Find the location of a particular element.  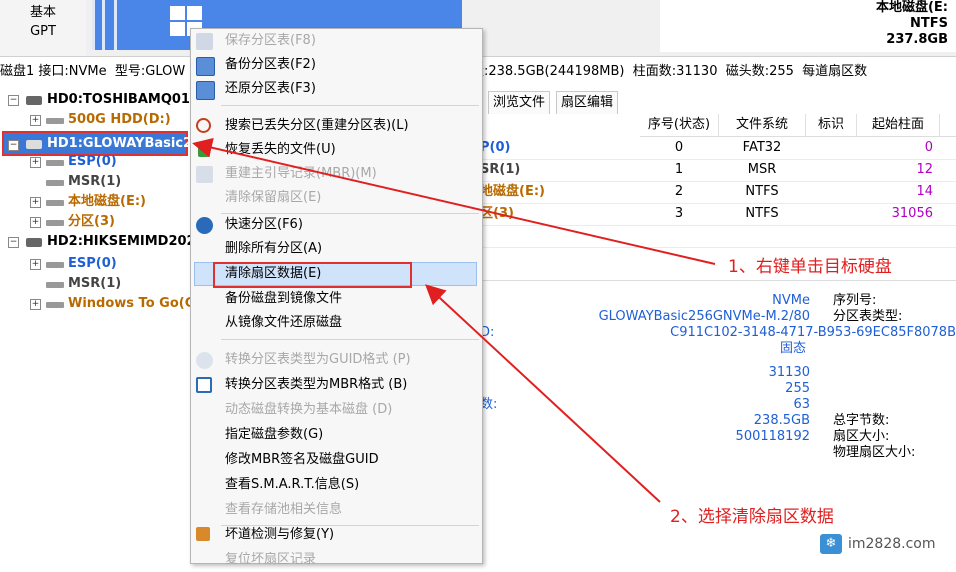

arrow-step2 is located at coordinates (543, 393).